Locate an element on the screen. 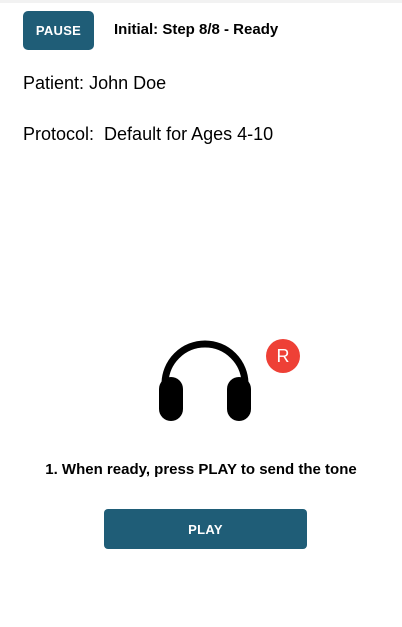 This screenshot has height=627, width=402. pause-button: PAUSE is located at coordinates (58, 30).